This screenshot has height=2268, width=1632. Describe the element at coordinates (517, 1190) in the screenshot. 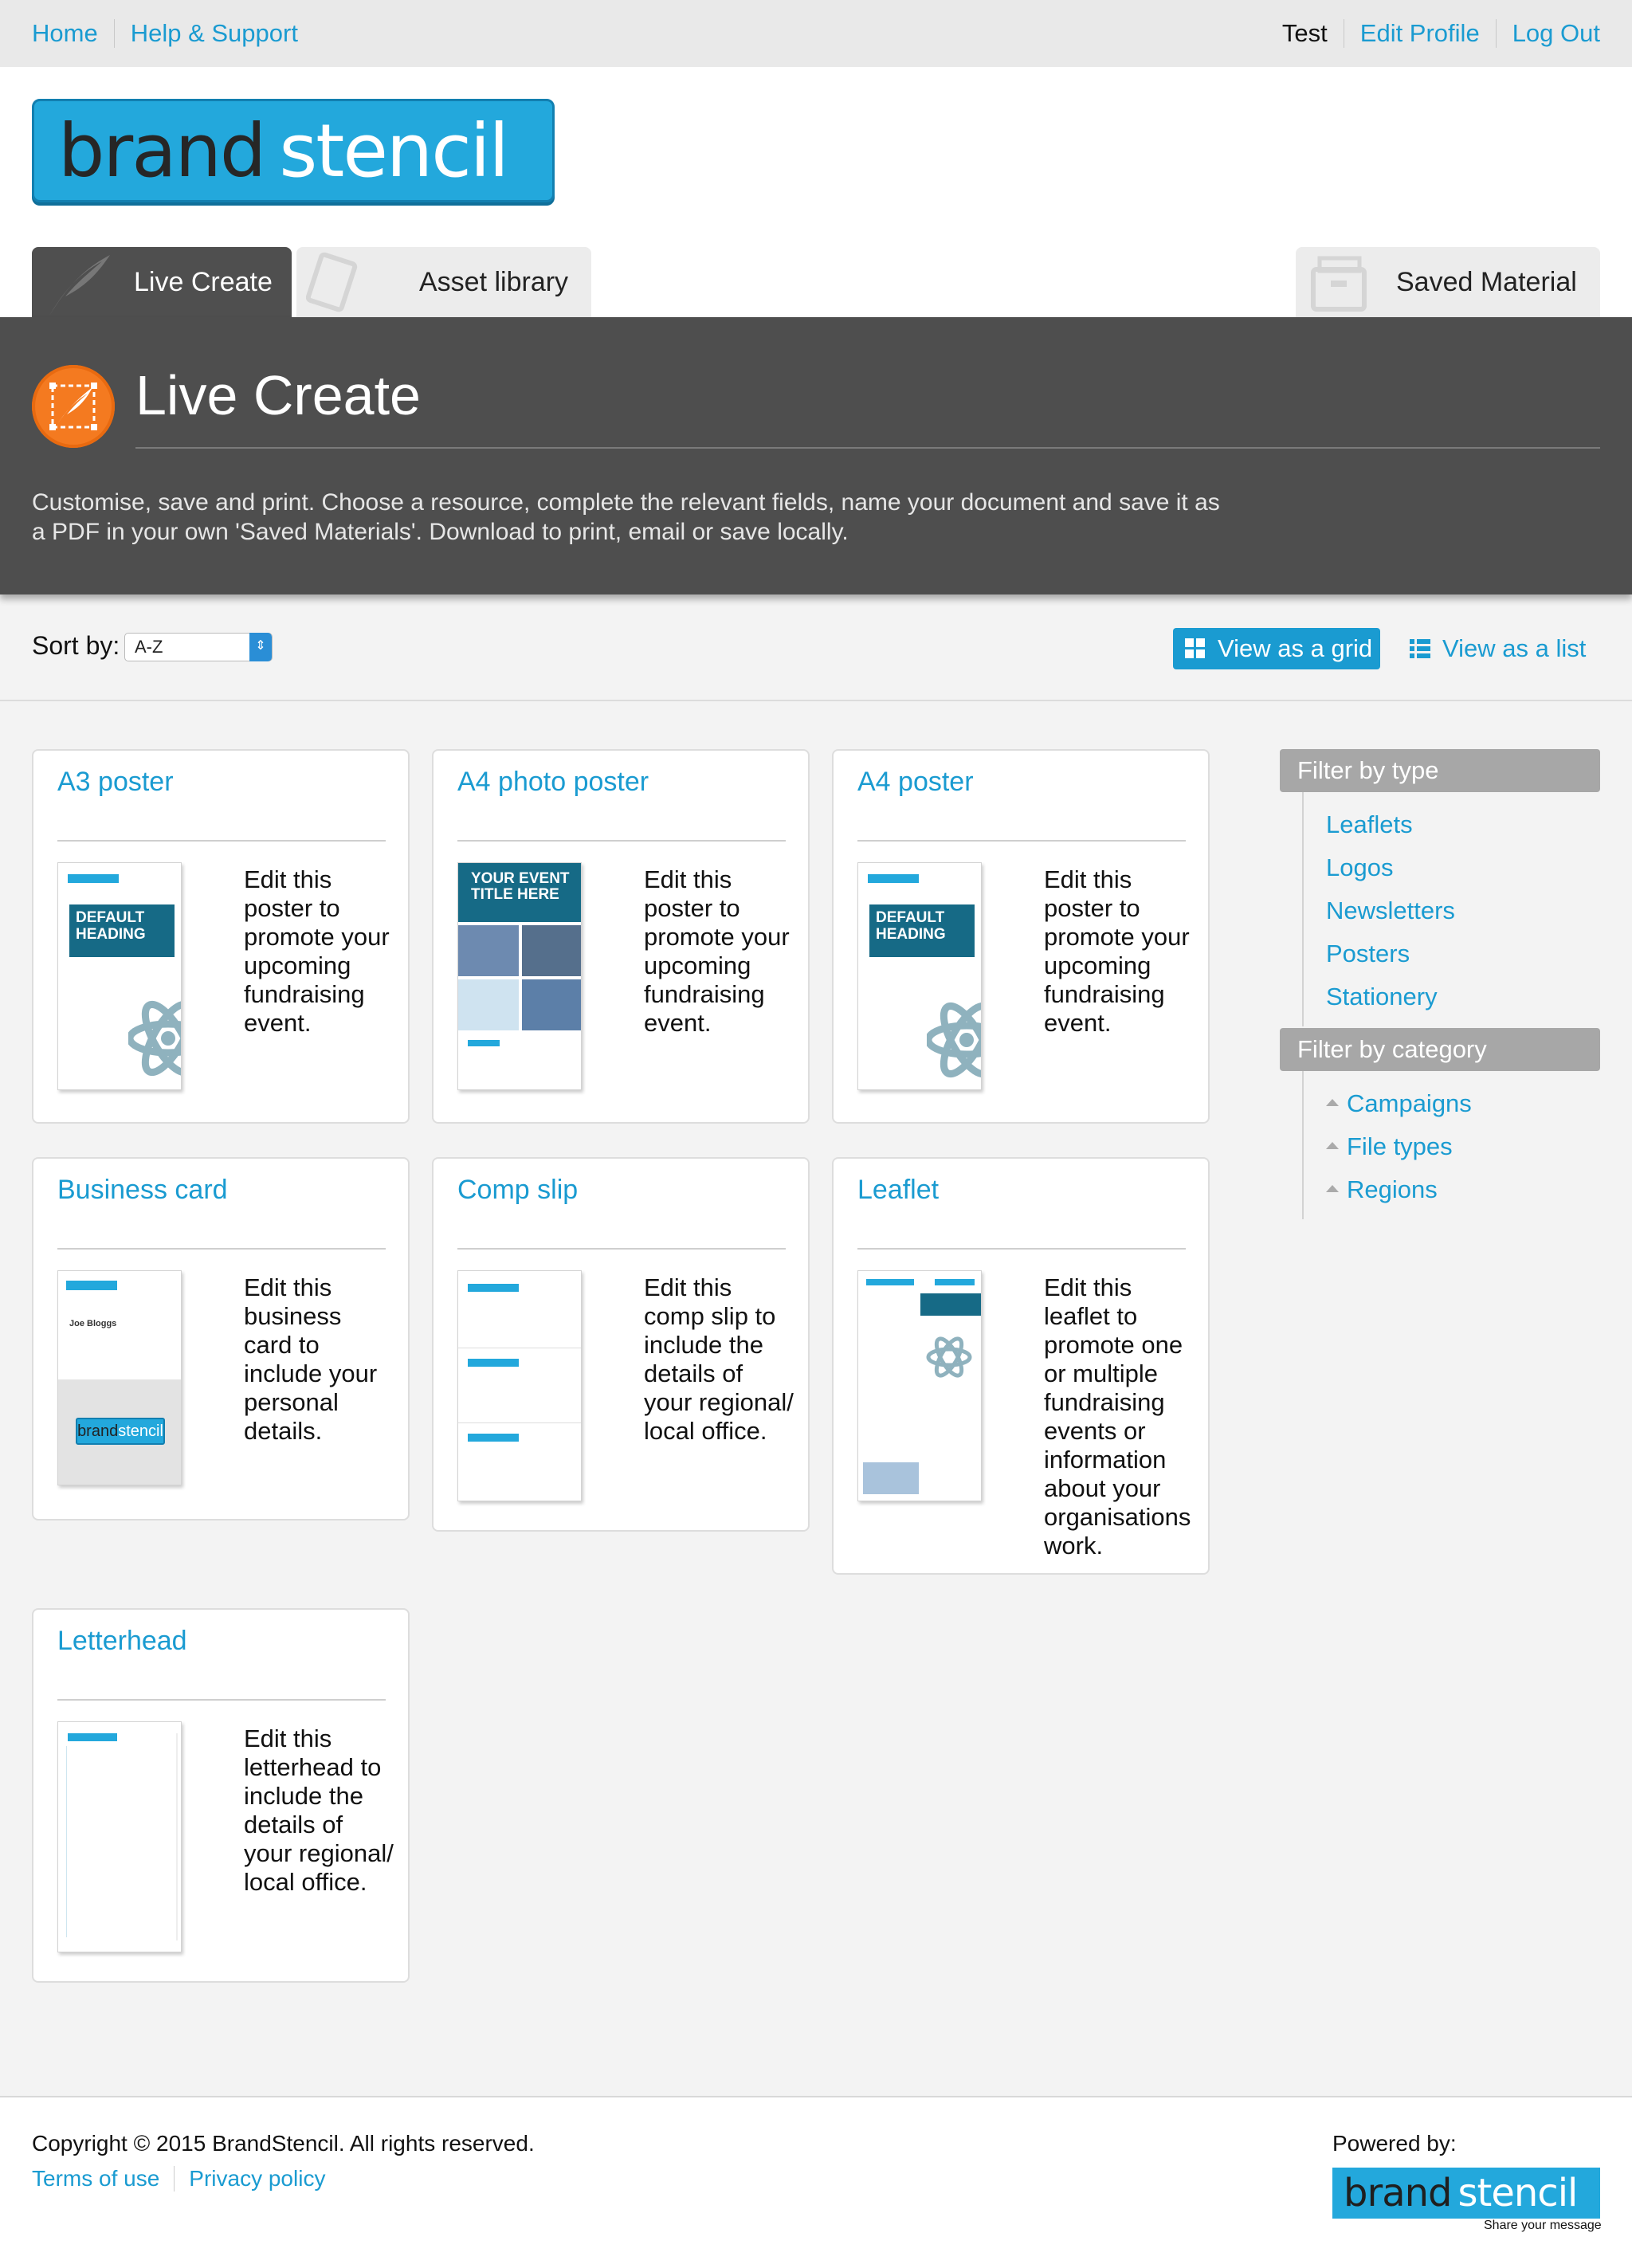

I see `card-title: Comp slip` at that location.